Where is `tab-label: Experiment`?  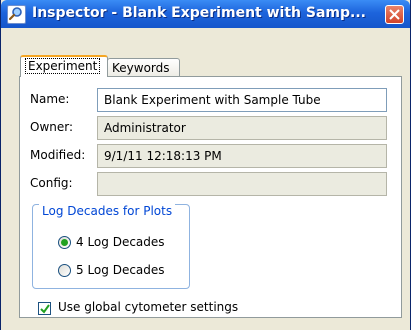
tab-label: Experiment is located at coordinates (63, 66).